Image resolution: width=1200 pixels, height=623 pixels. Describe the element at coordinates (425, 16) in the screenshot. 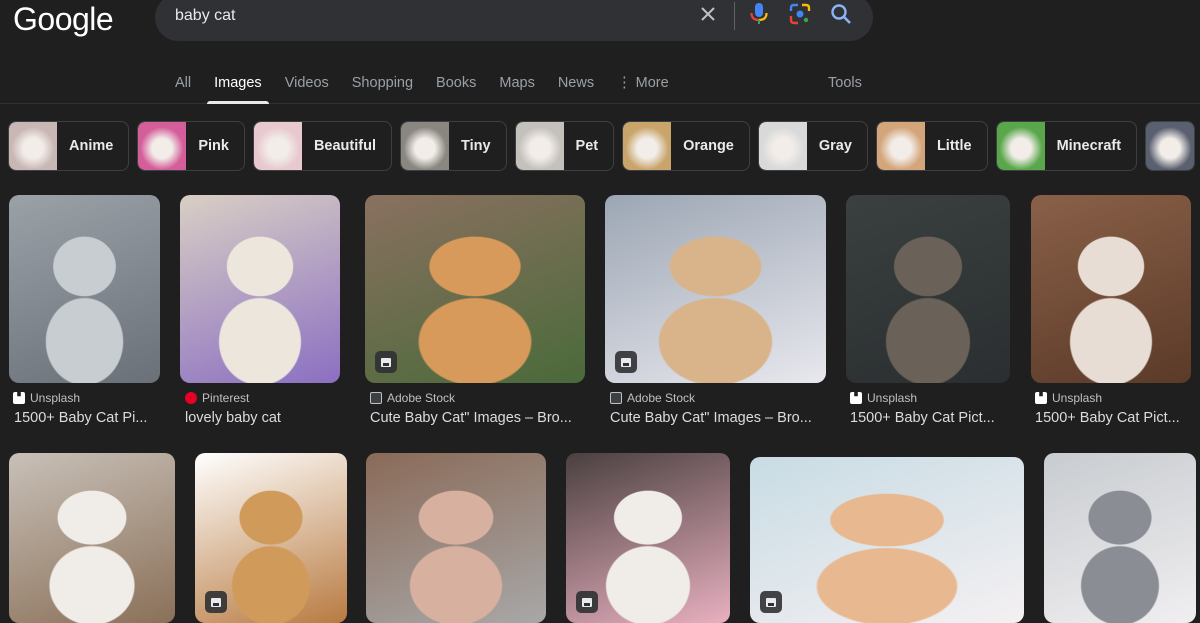

I see `search-input` at that location.